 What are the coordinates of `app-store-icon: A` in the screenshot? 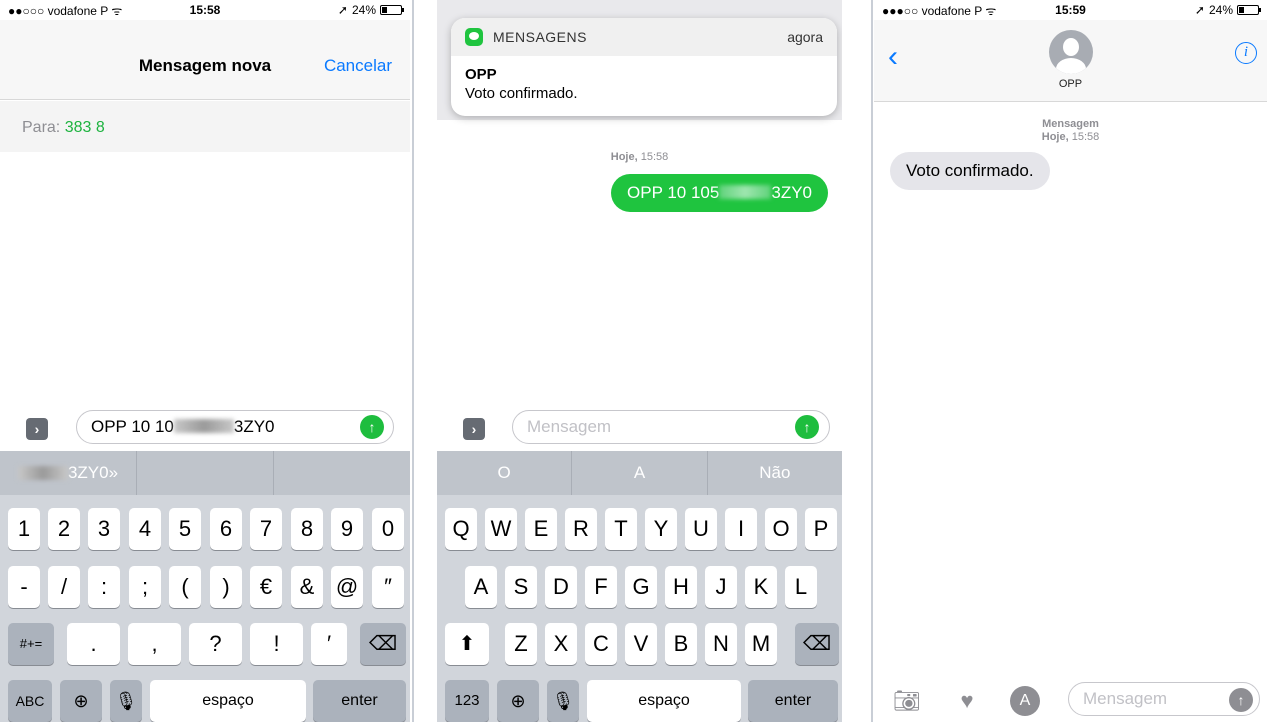 It's located at (1025, 701).